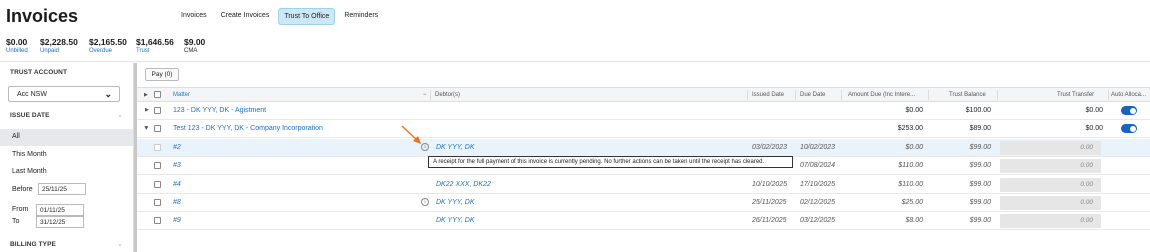  What do you see at coordinates (770, 184) in the screenshot?
I see `issued-date: 10/10/2025` at bounding box center [770, 184].